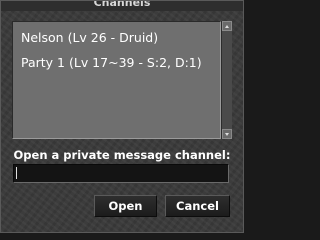 The height and width of the screenshot is (240, 320). I want to click on list-item: Party 1 (Lv 17~39 - S:2, D:1), so click(111, 62).